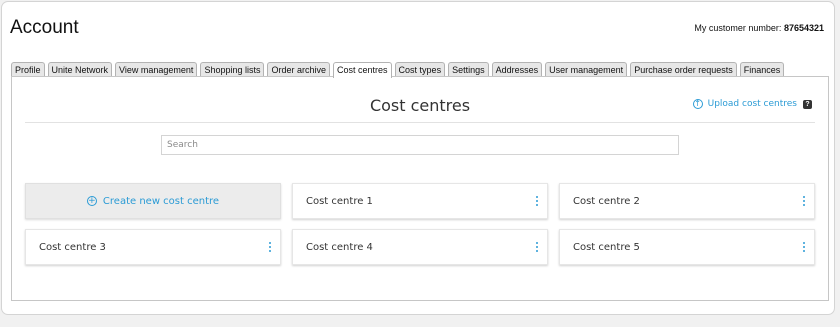  What do you see at coordinates (44, 27) in the screenshot?
I see `page-title: Account` at bounding box center [44, 27].